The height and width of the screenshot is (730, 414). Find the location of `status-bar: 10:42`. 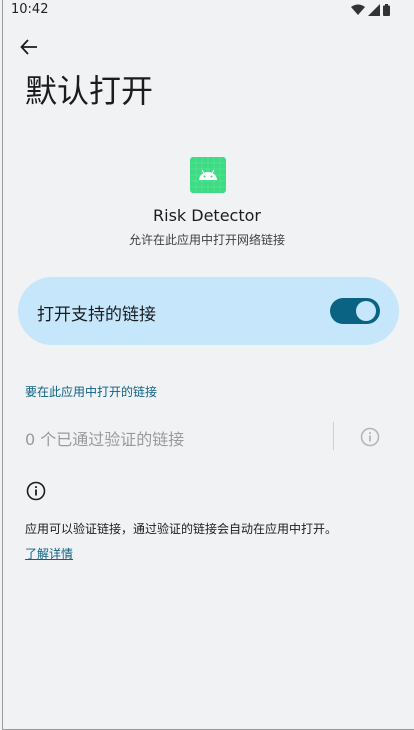

status-bar: 10:42 is located at coordinates (207, 11).